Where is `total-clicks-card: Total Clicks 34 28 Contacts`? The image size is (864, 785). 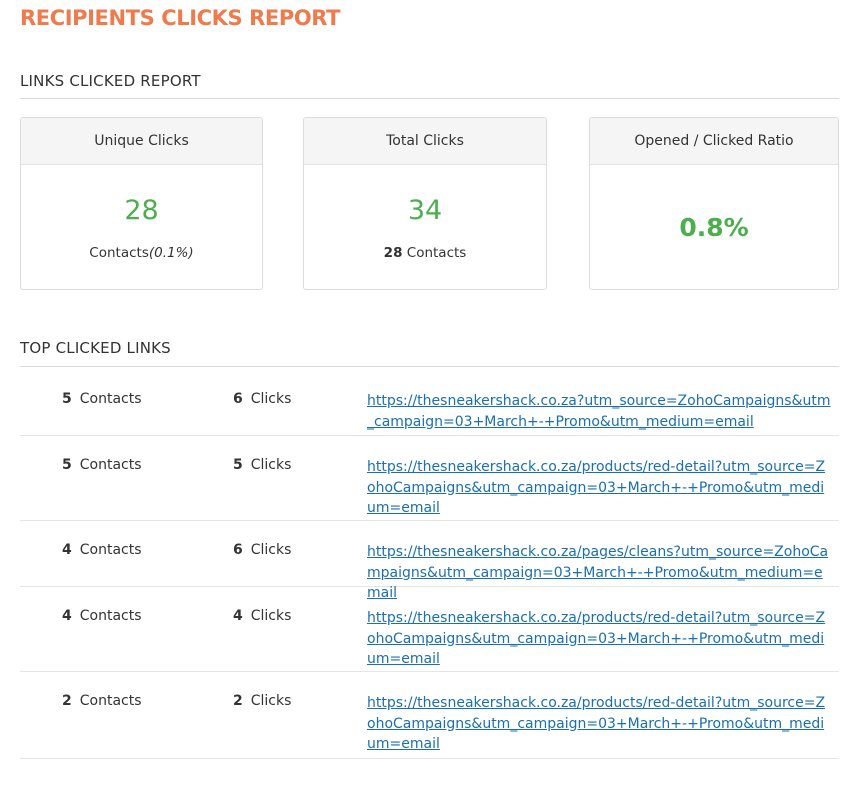 total-clicks-card: Total Clicks 34 28 Contacts is located at coordinates (425, 203).